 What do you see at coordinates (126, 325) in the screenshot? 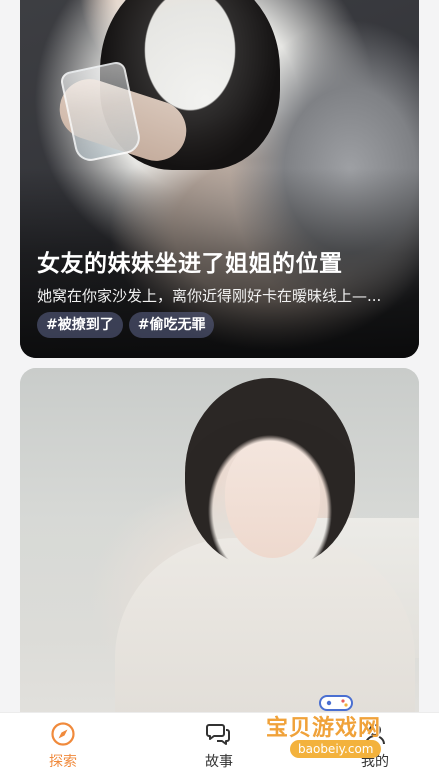
I see `story-tags: #被撩到了 #偷吃无罪` at bounding box center [126, 325].